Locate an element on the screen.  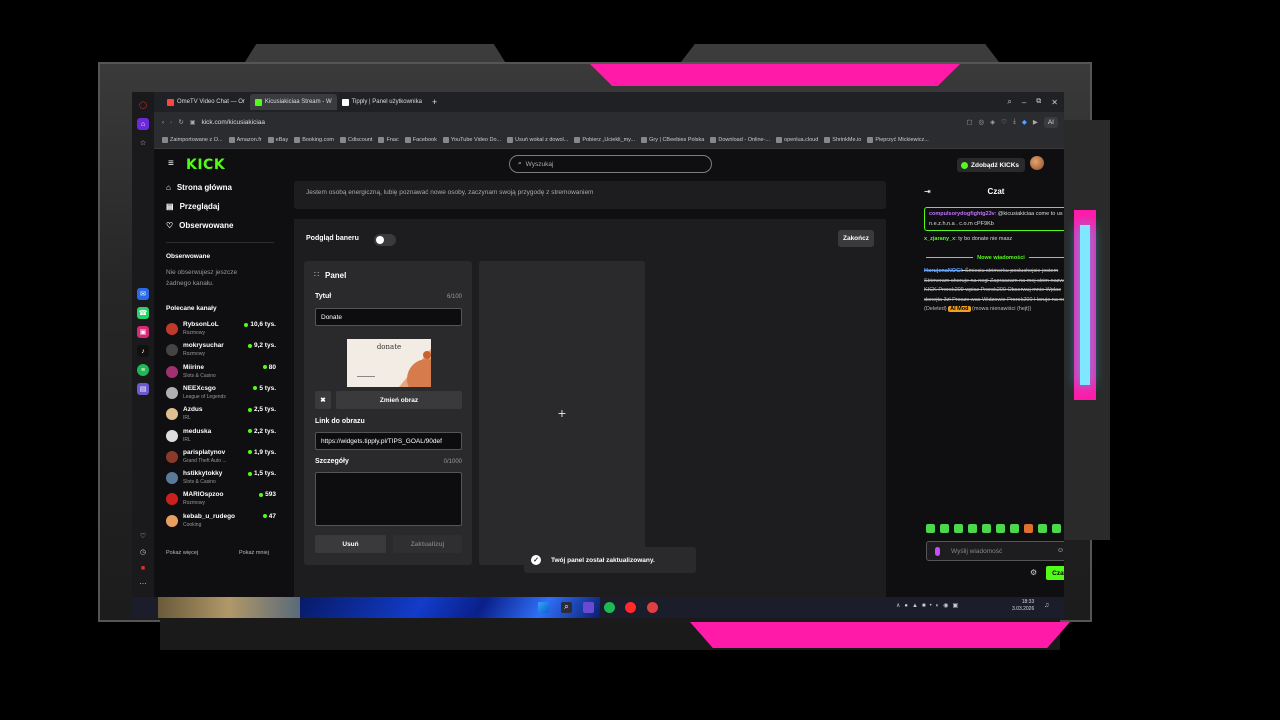
menu-icon: ≡ is located at coordinates (171, 163).